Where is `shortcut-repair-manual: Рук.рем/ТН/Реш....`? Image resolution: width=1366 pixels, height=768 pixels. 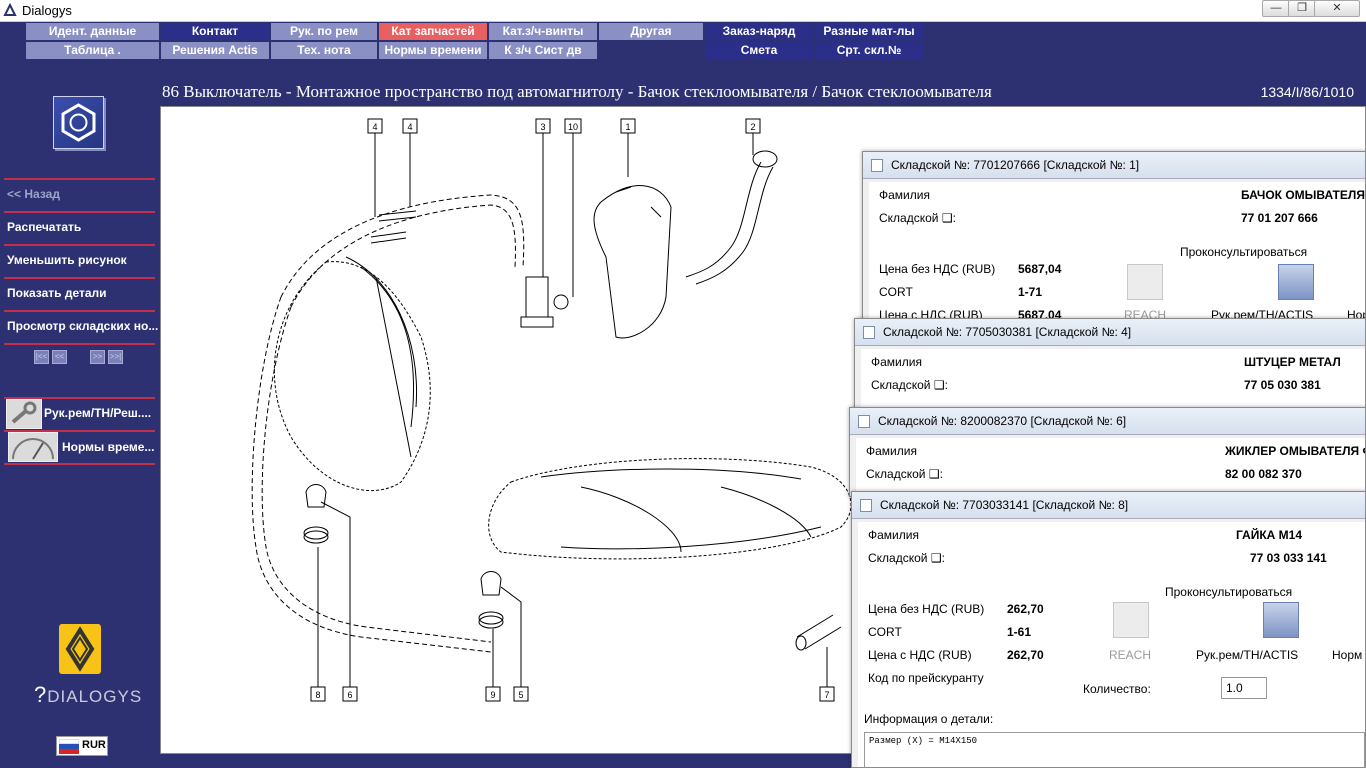
shortcut-repair-manual: Рук.рем/ТН/Реш.... is located at coordinates (97, 413).